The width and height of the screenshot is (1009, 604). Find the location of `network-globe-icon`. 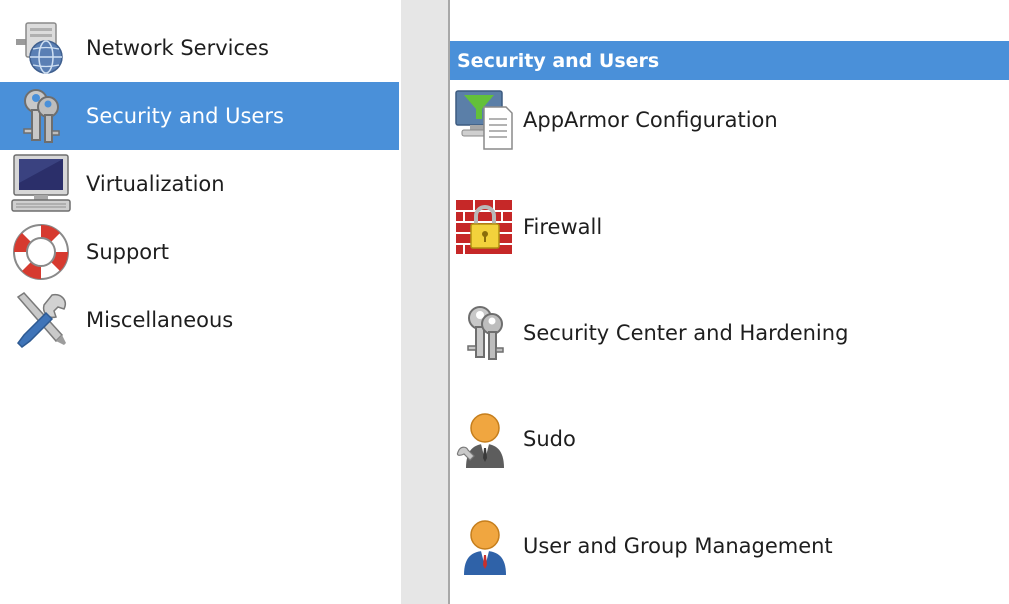

network-globe-icon is located at coordinates (41, 48).